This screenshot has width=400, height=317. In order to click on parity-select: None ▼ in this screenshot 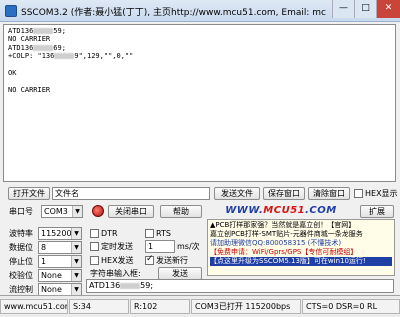, I will do `click(60, 275)`.